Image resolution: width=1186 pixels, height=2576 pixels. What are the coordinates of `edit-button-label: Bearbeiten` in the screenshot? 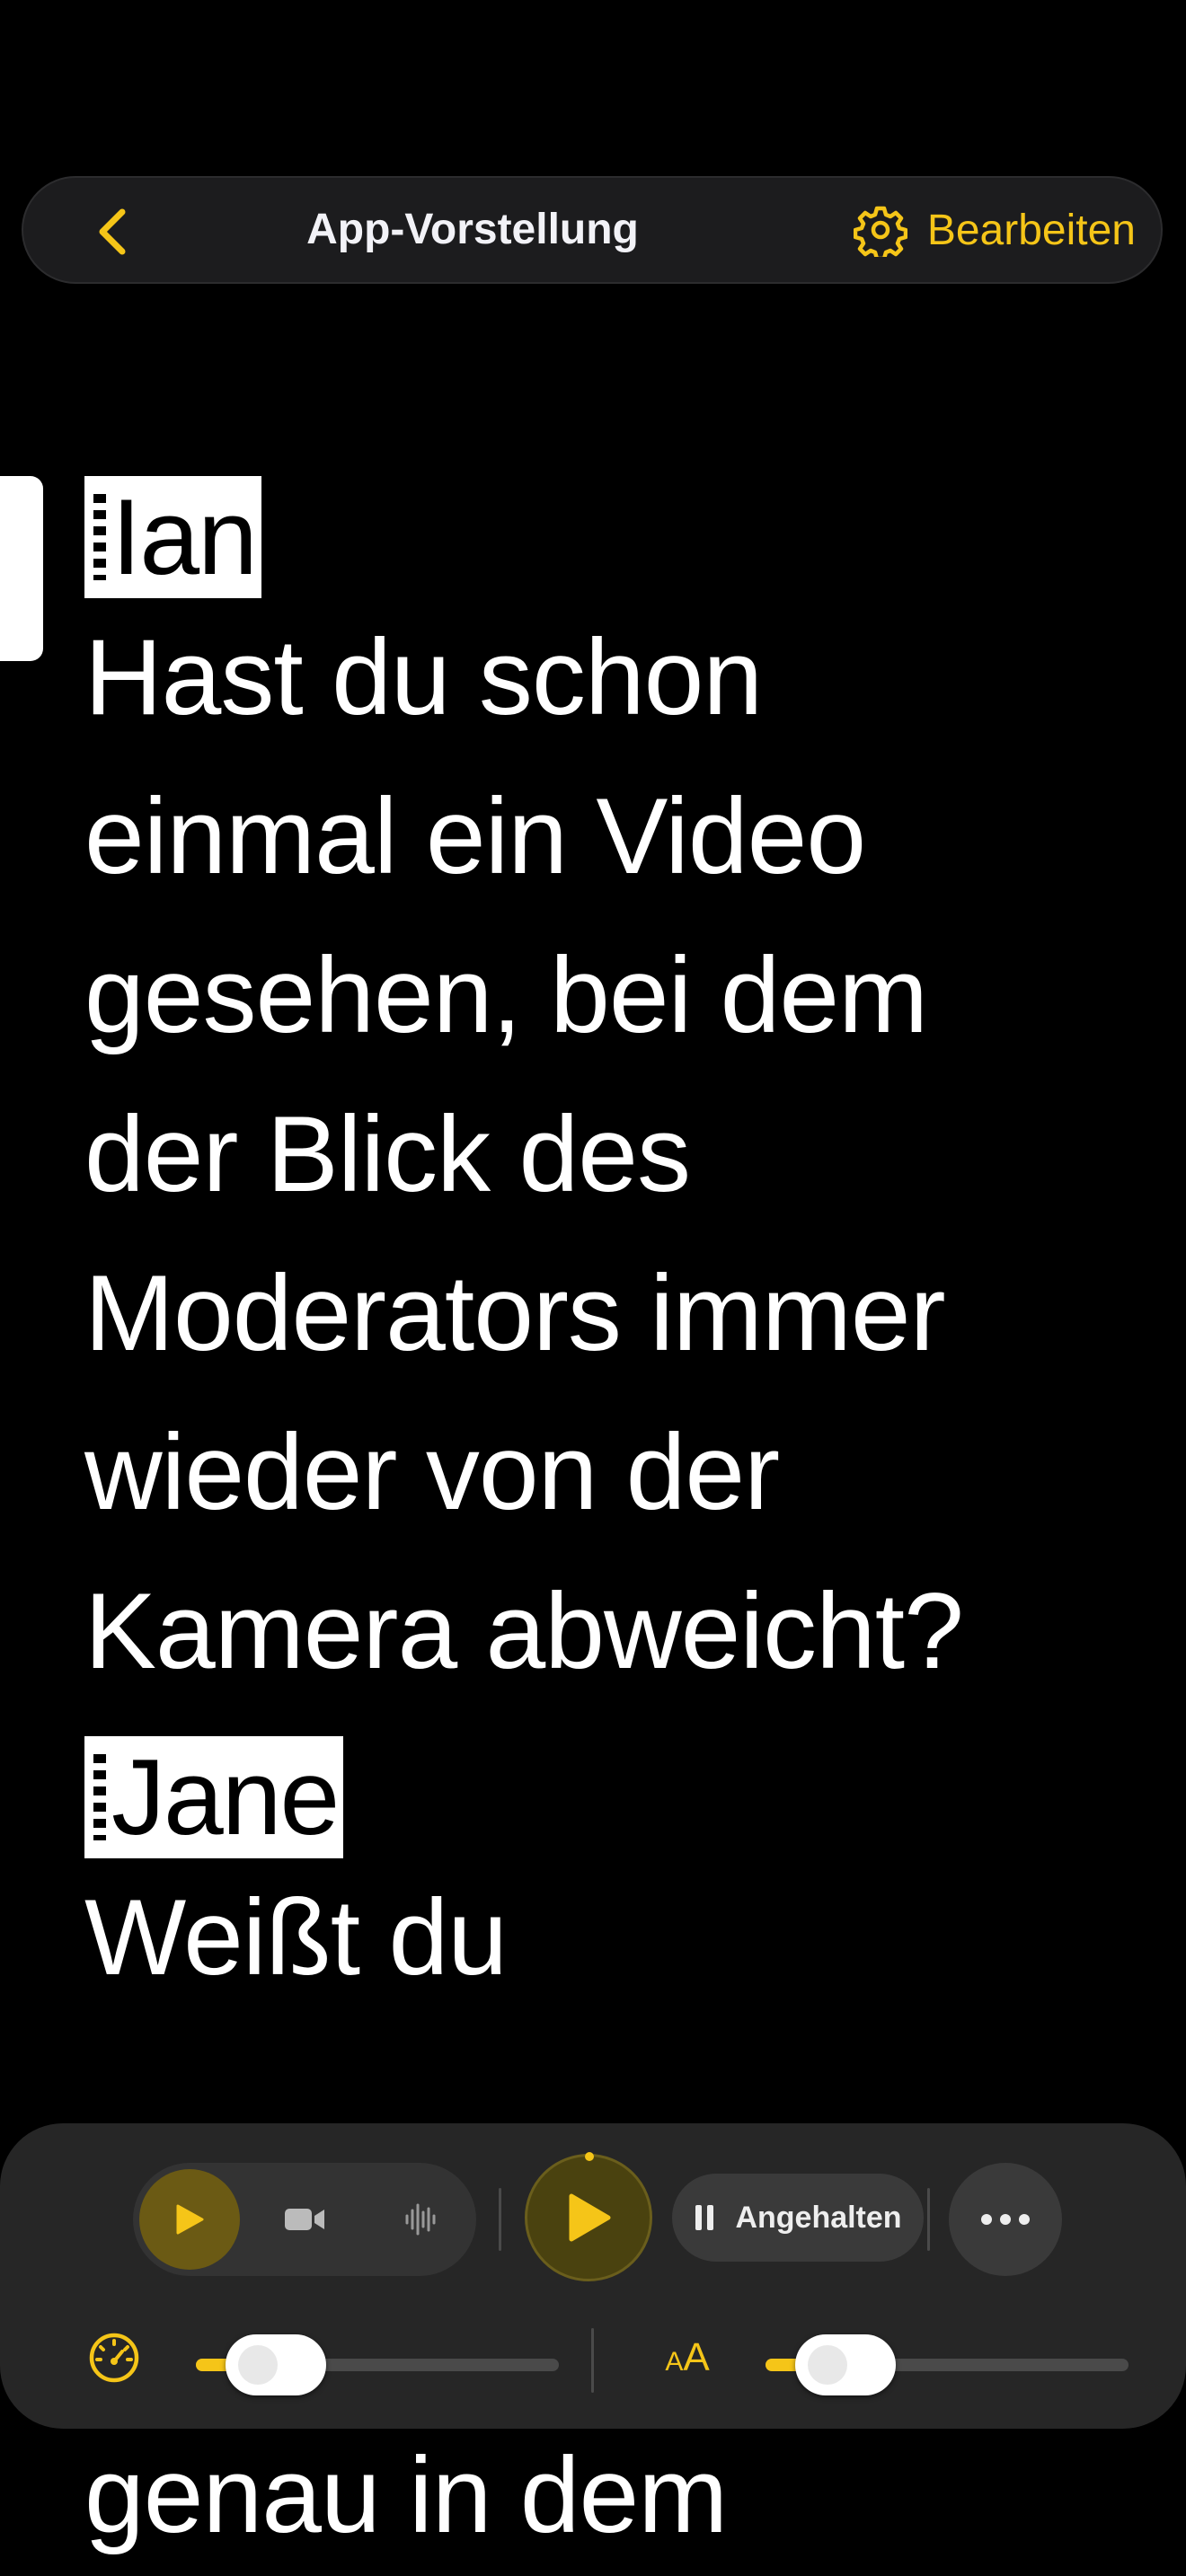 It's located at (1031, 230).